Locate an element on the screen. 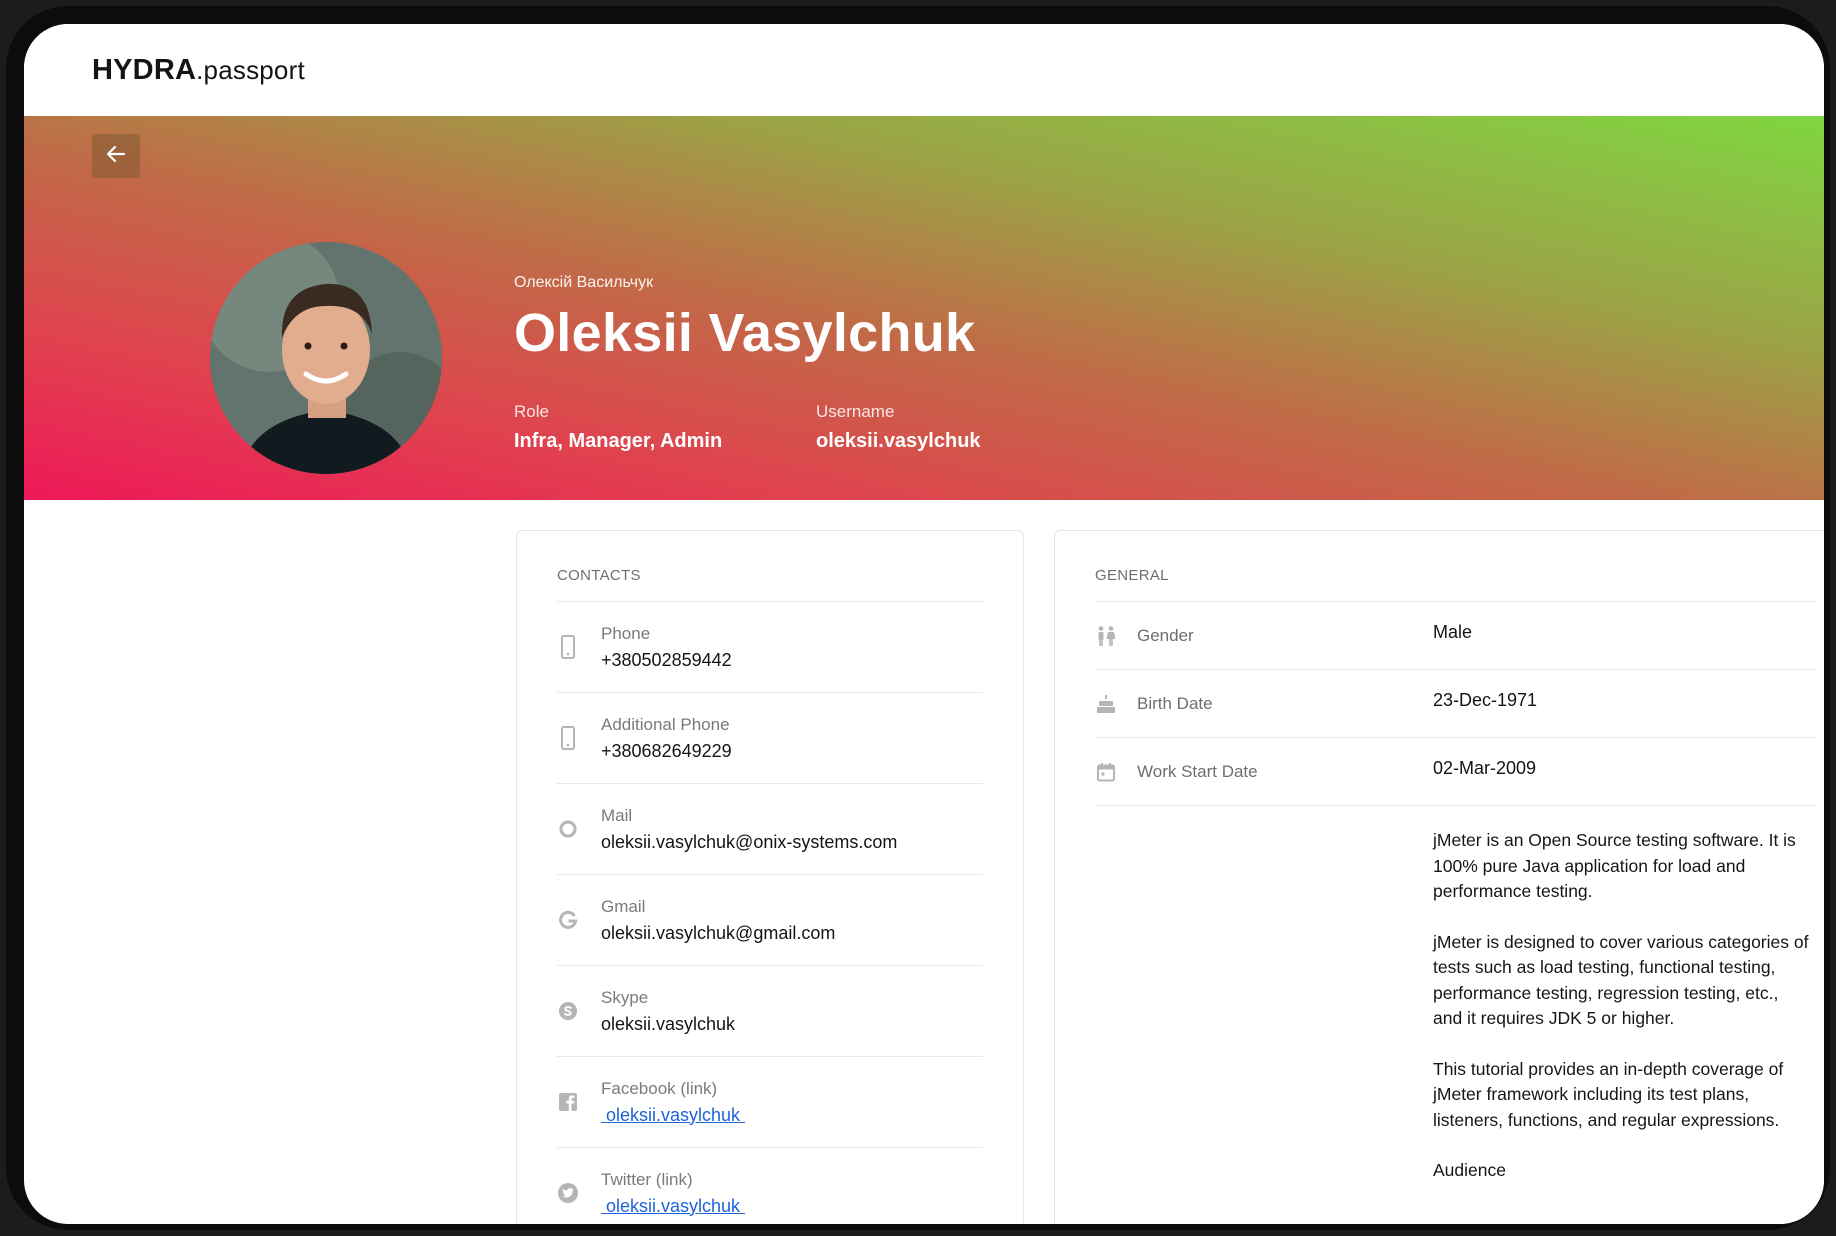  username-label: Username is located at coordinates (855, 411).